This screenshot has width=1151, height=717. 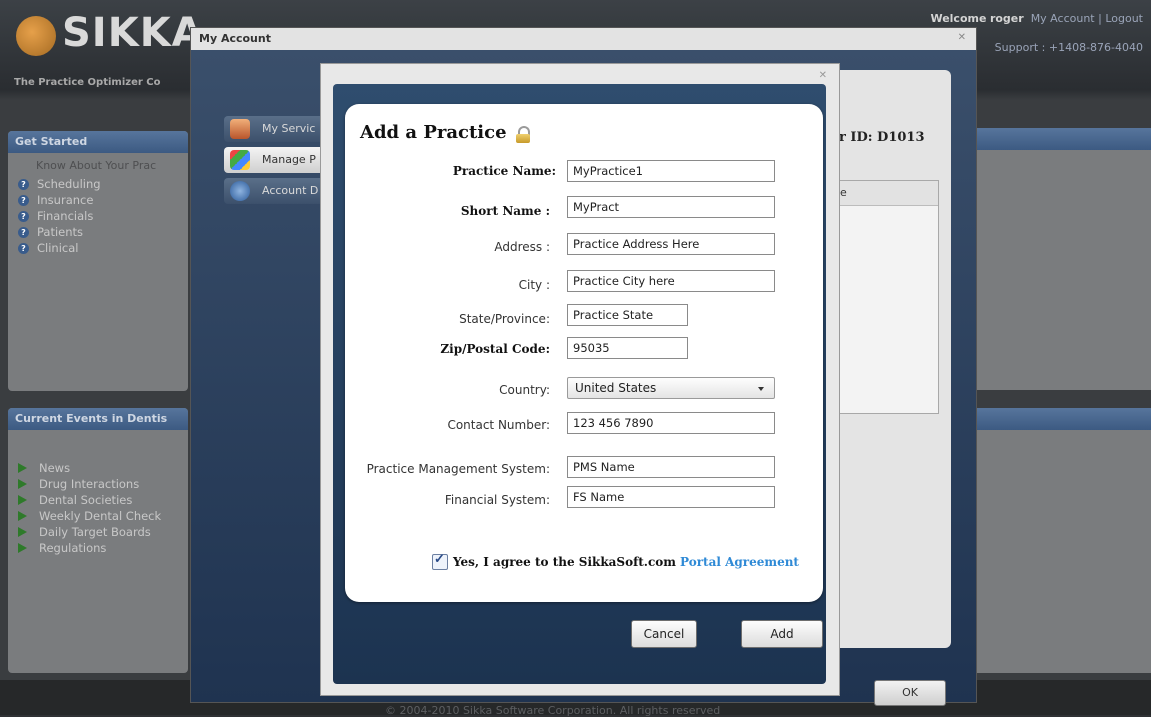 I want to click on right-panel-top, so click(x=1063, y=259).